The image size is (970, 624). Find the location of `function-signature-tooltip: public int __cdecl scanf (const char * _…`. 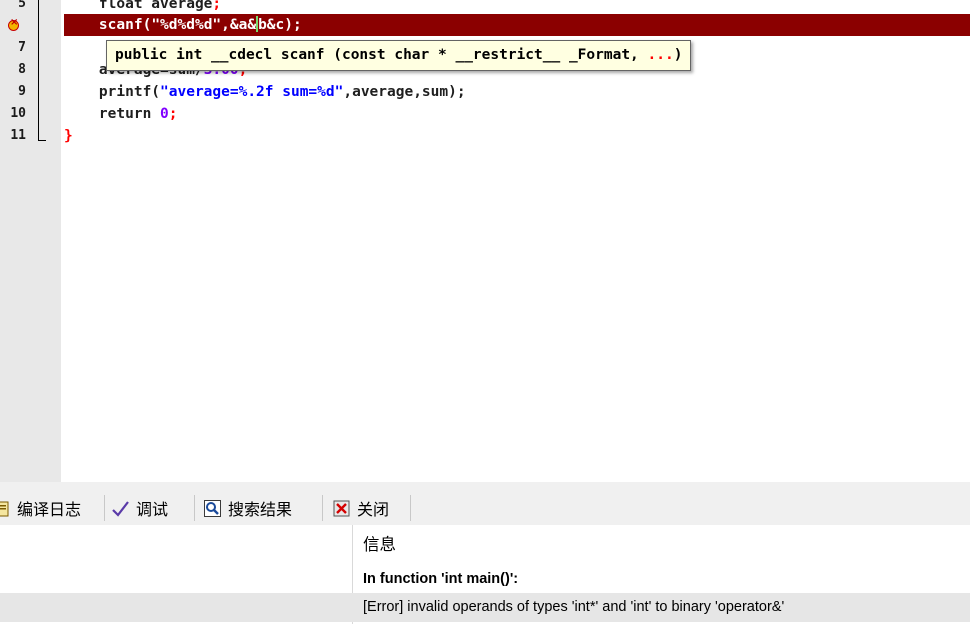

function-signature-tooltip: public int __cdecl scanf (const char * _… is located at coordinates (399, 55).